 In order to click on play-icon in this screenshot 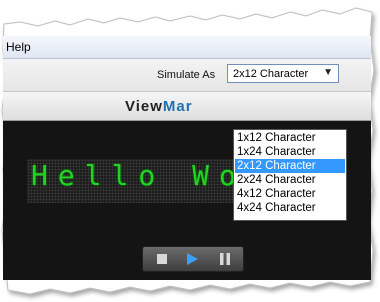, I will do `click(192, 259)`.